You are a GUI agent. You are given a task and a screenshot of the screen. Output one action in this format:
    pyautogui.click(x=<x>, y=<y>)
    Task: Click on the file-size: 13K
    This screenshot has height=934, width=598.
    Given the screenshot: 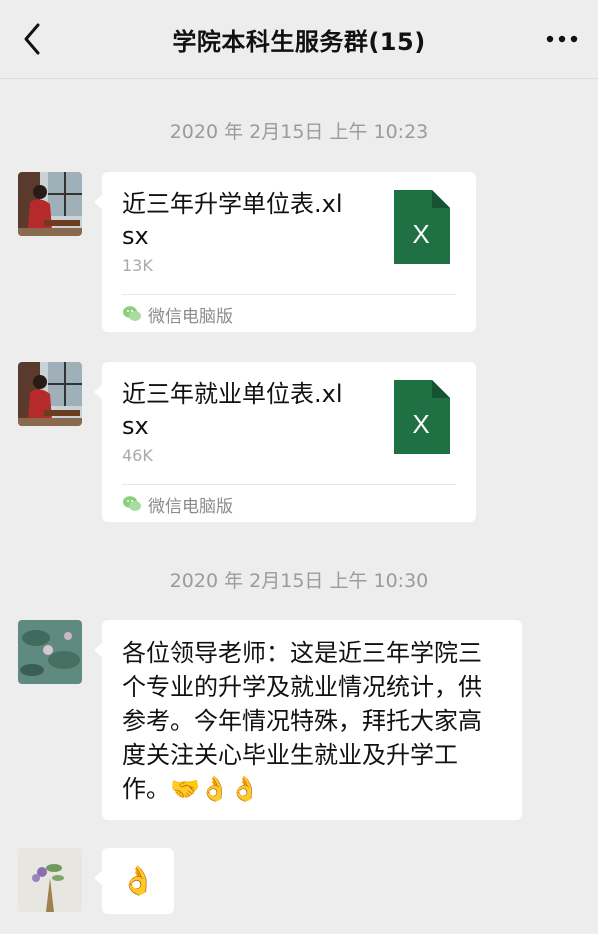 What is the action you would take?
    pyautogui.click(x=137, y=265)
    